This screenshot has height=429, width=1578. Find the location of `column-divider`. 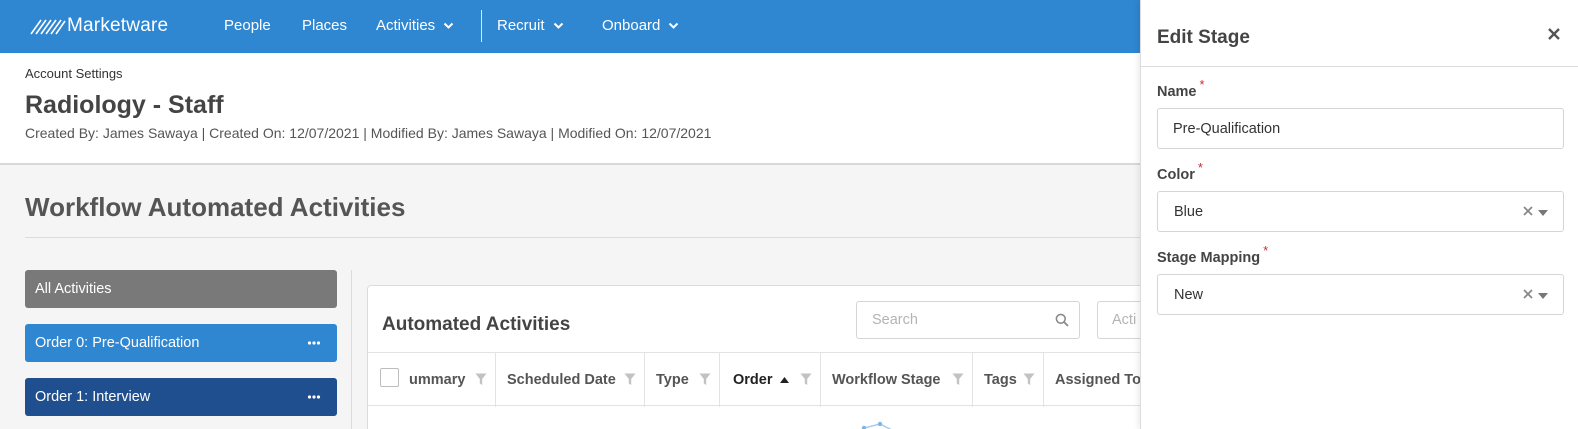

column-divider is located at coordinates (351, 349).